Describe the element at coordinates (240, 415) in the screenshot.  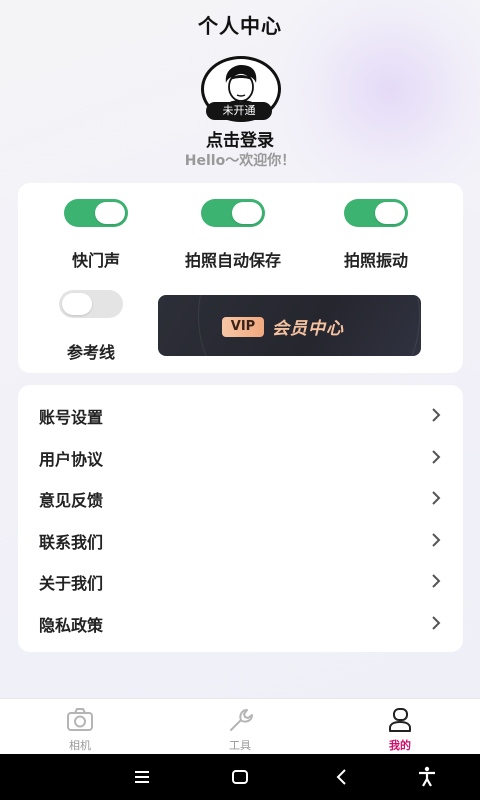
I see `menu-item-account-settings: 账号设置` at that location.